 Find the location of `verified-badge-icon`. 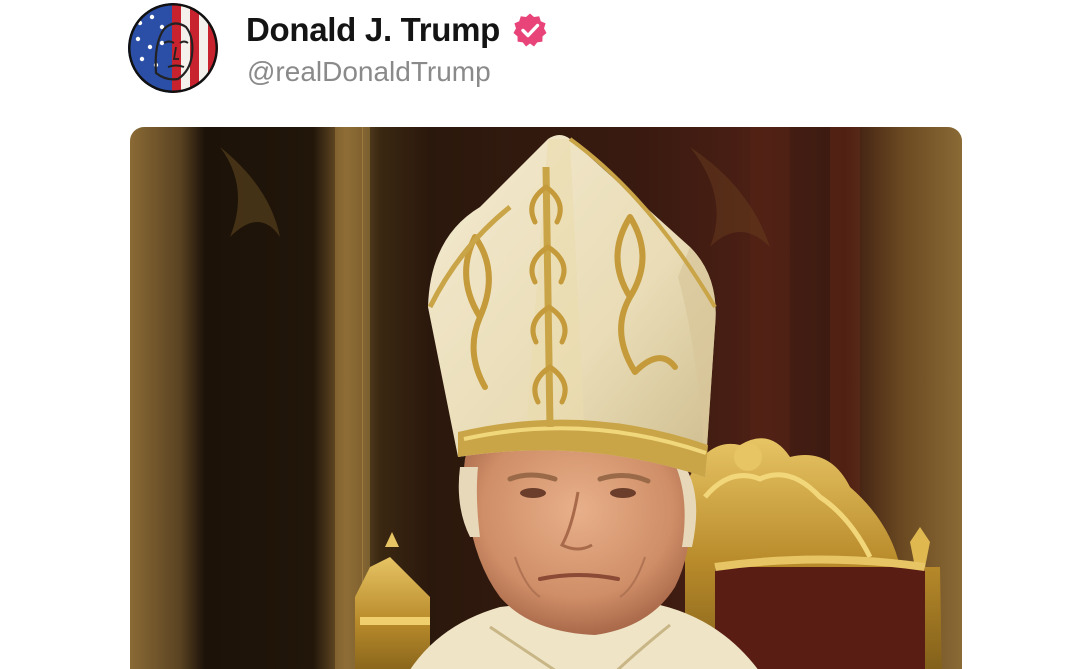

verified-badge-icon is located at coordinates (530, 30).